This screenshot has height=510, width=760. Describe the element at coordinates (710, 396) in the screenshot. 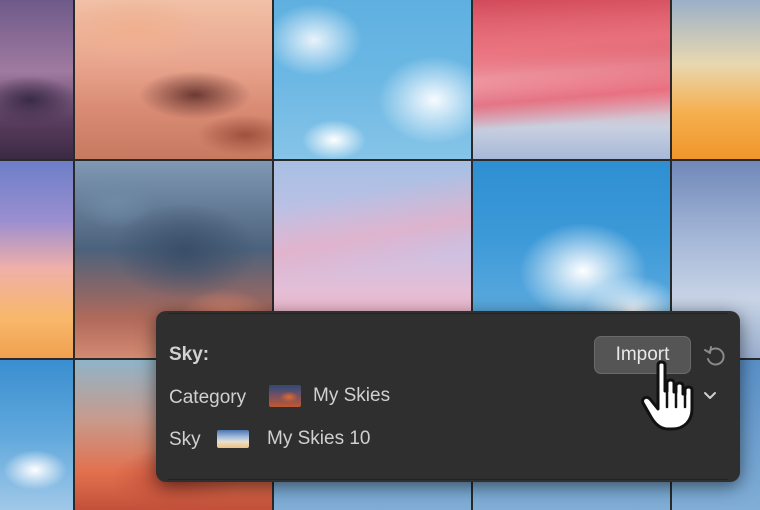

I see `chevron-down-icon` at that location.